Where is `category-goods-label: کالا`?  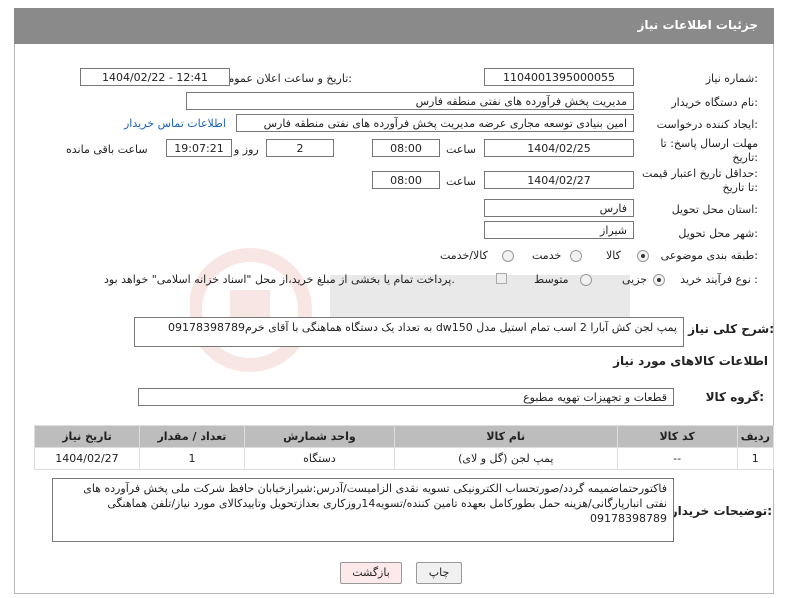 category-goods-label: کالا is located at coordinates (613, 255).